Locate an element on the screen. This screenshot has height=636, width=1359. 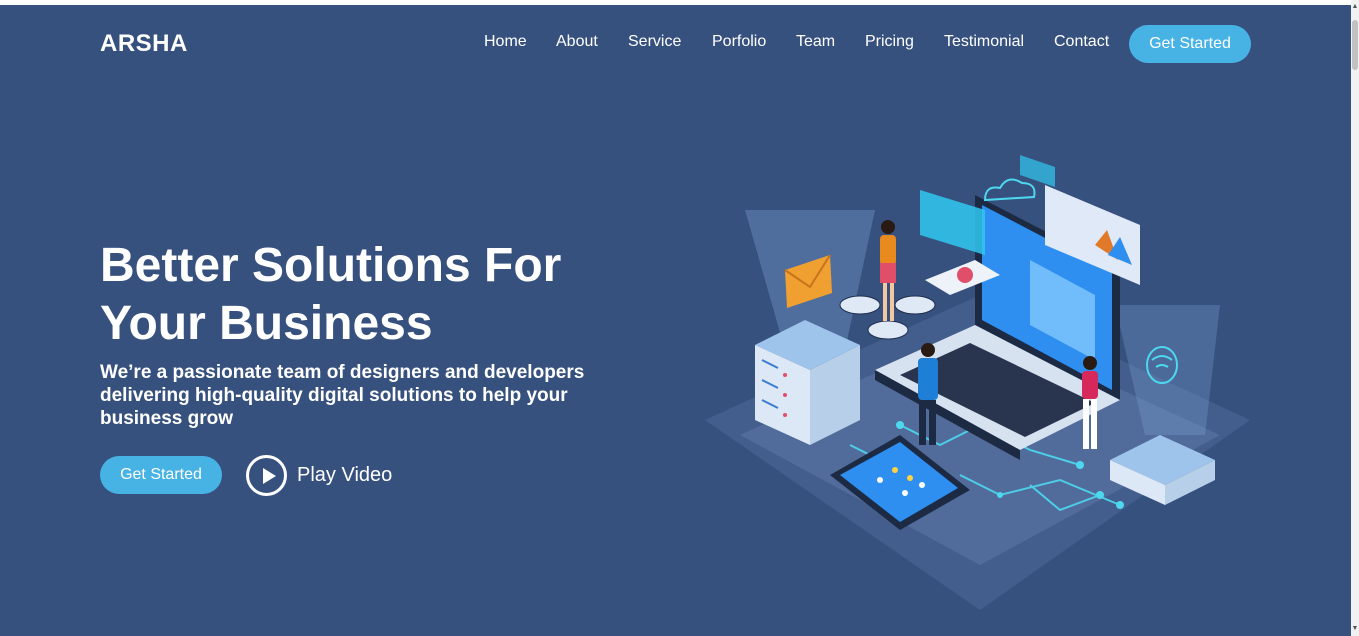
hero-title: Better Solutions For Your Business is located at coordinates (331, 294).